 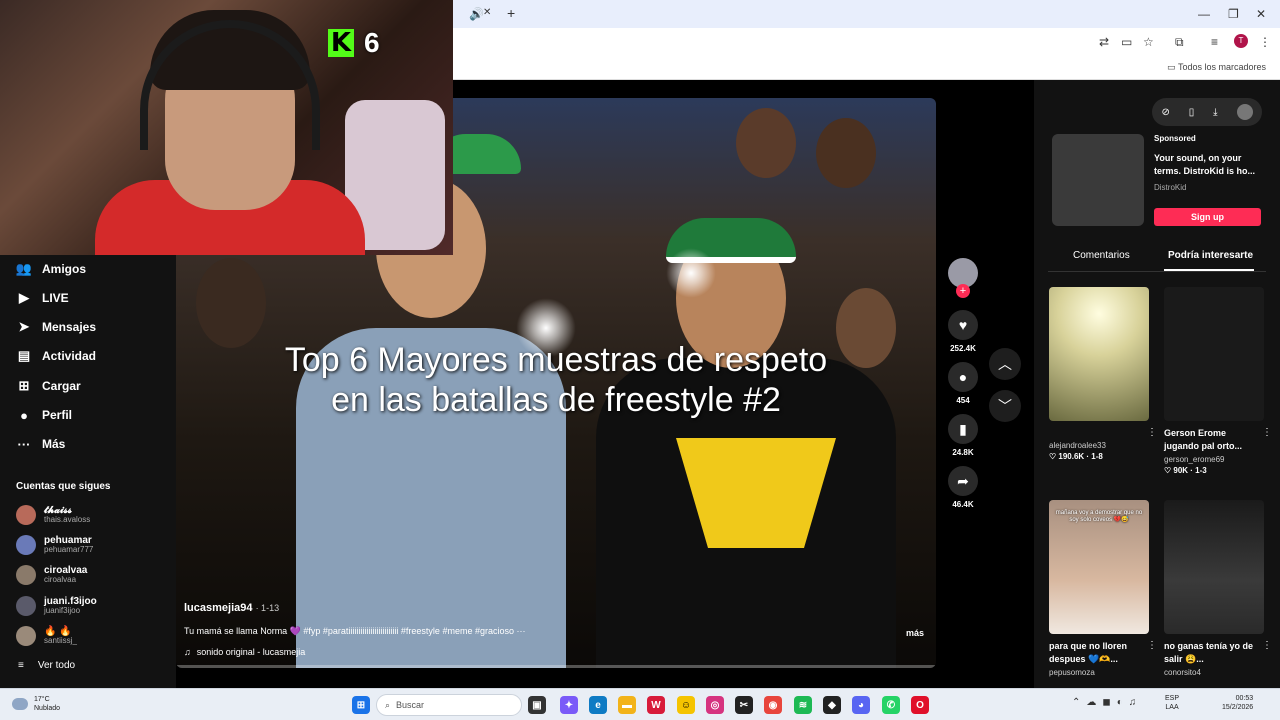 I want to click on address-bar: ⇄ ▭ ☆ ⧉ ≡ T ⋮, so click(x=866, y=42).